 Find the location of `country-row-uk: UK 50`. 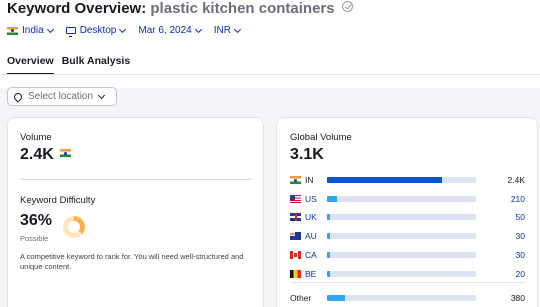

country-row-uk: UK 50 is located at coordinates (407, 217).